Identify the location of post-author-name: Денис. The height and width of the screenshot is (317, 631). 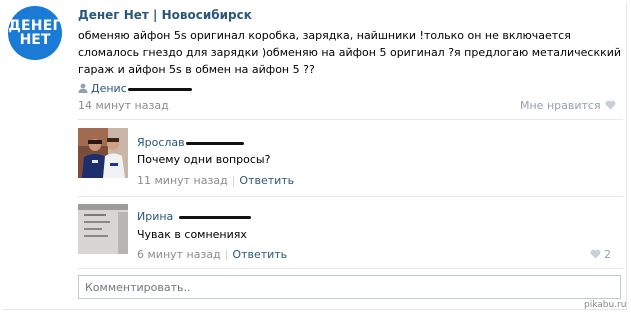
(109, 88).